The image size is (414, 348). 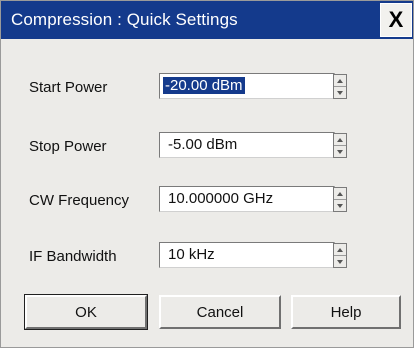 I want to click on stop-power-value: -5.00 dBm, so click(x=203, y=144).